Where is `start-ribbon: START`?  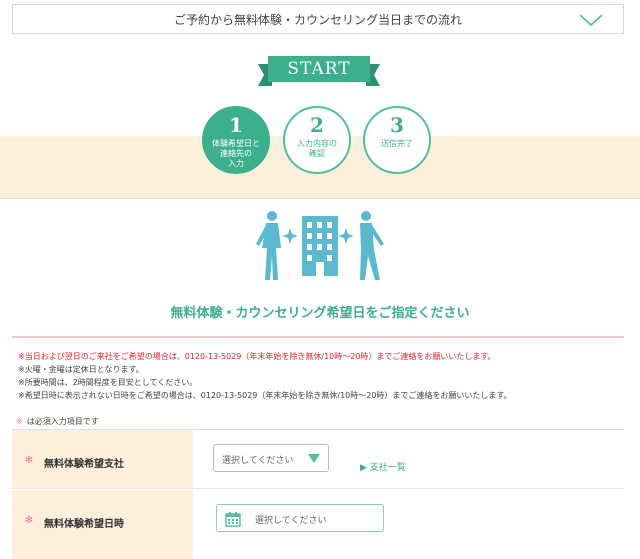
start-ribbon: START is located at coordinates (319, 72).